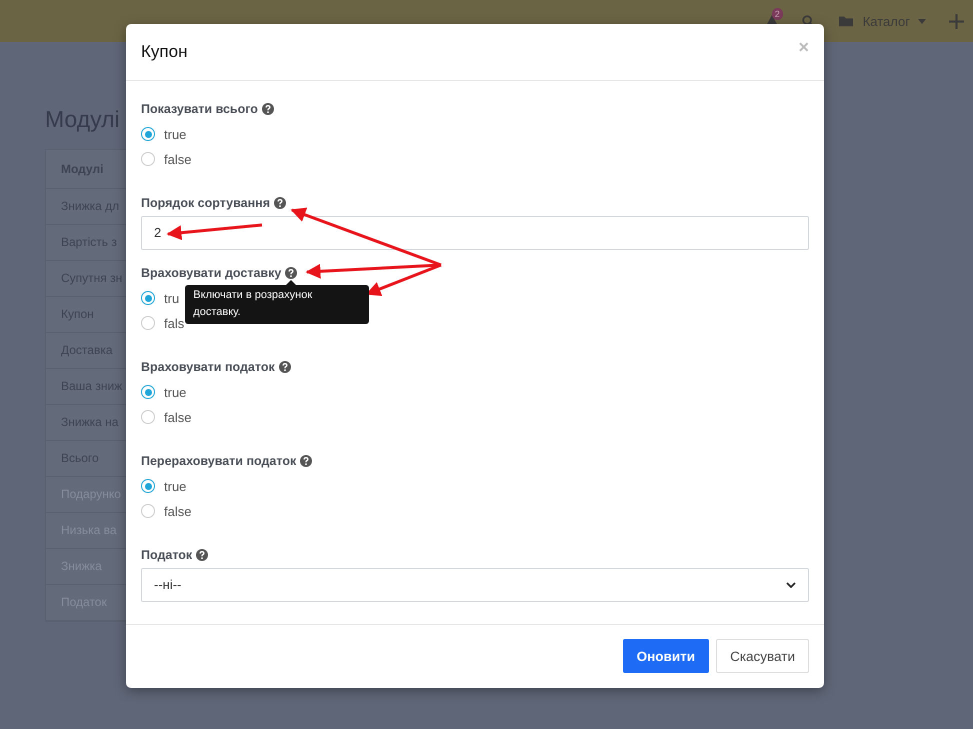  What do you see at coordinates (218, 461) in the screenshot?
I see `field-label: Перераховувати податок` at bounding box center [218, 461].